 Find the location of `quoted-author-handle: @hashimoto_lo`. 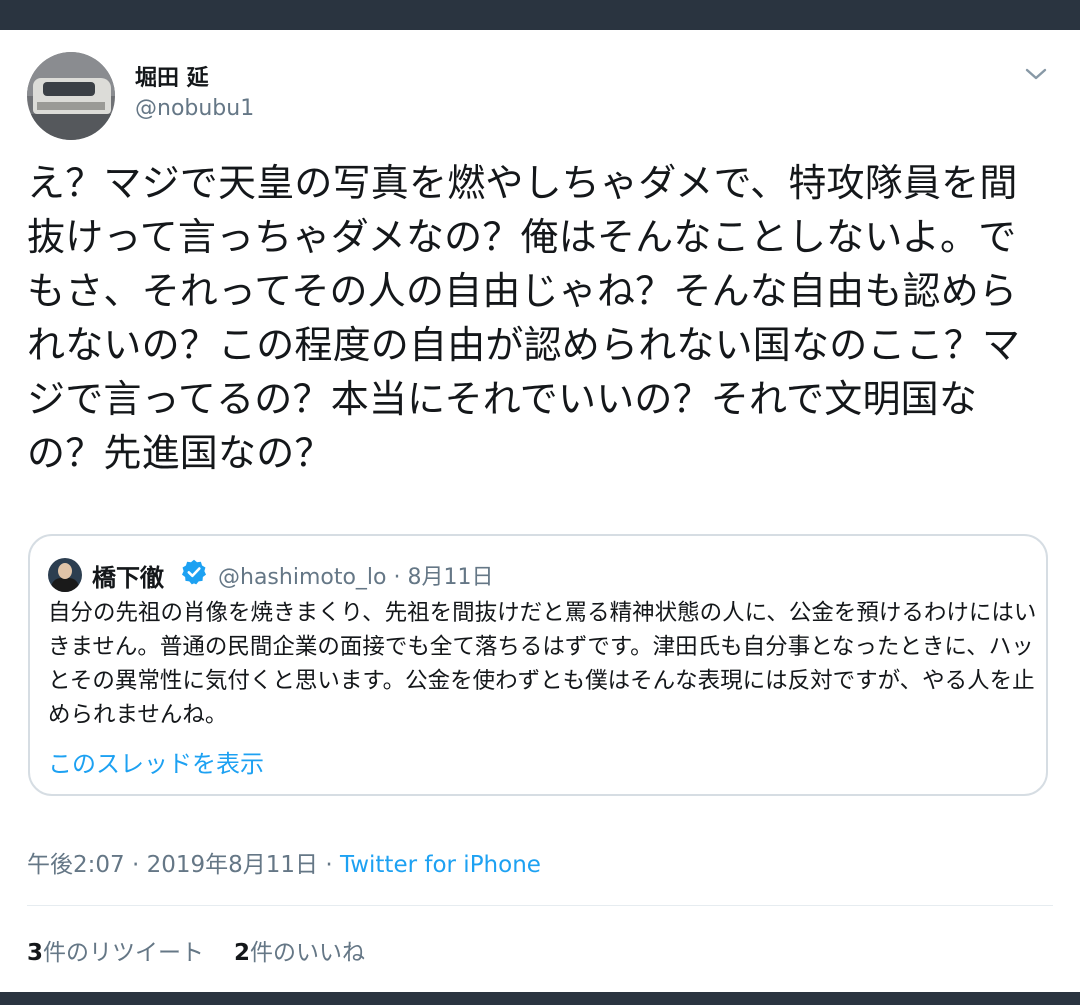

quoted-author-handle: @hashimoto_lo is located at coordinates (302, 577).